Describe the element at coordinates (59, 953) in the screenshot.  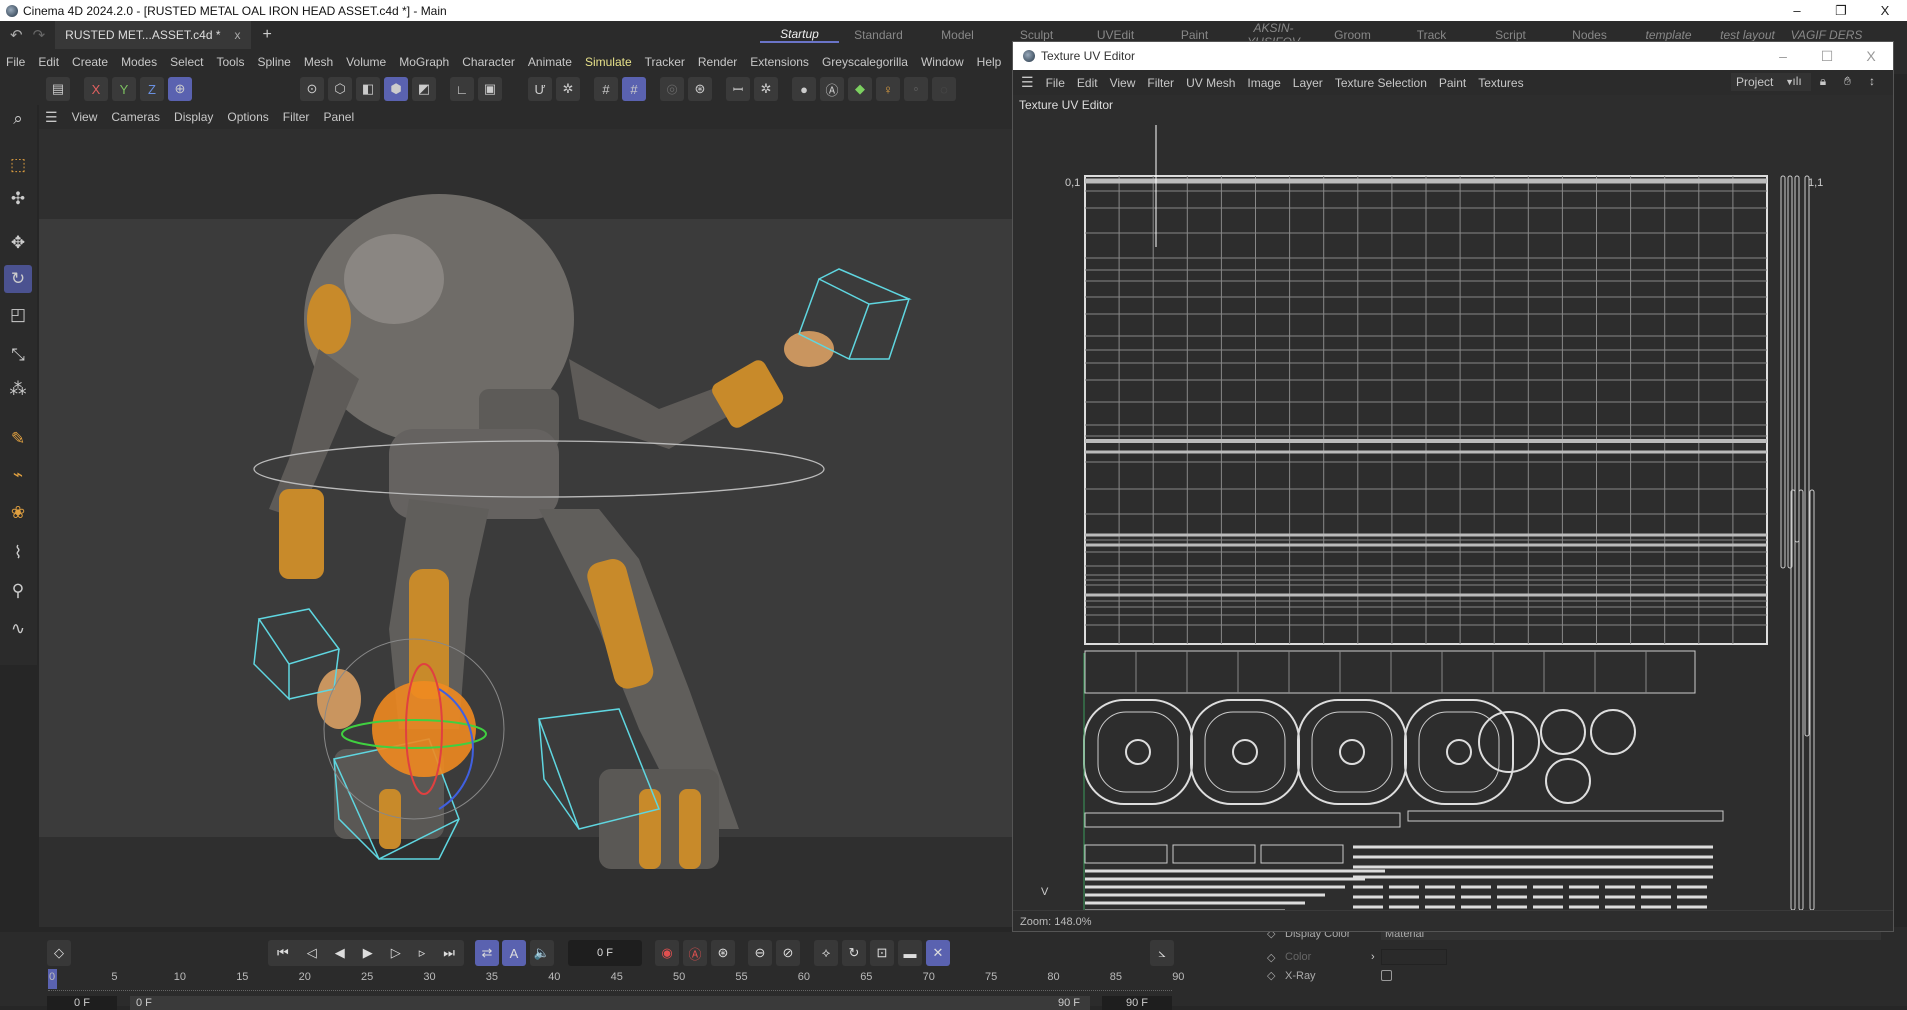
I see `keyframe-icon: ◇` at that location.